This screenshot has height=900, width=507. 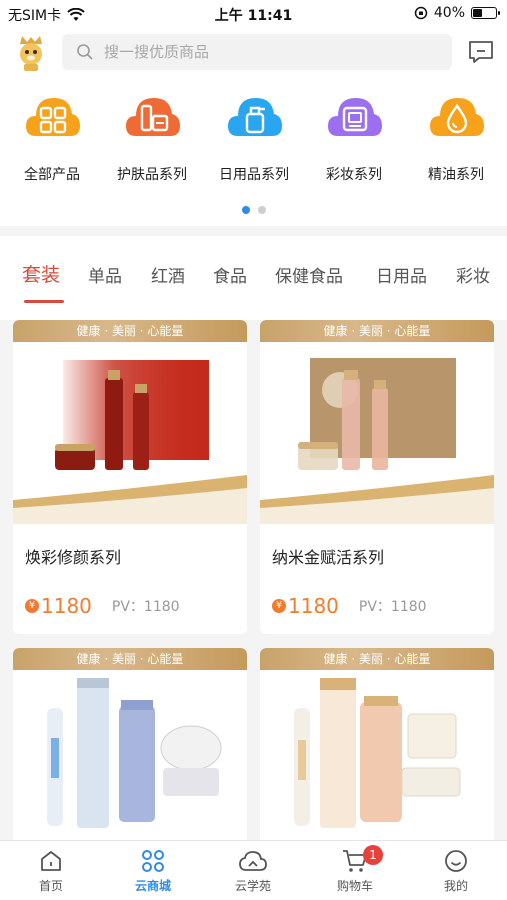 I want to click on drop-icon, so click(x=457, y=117).